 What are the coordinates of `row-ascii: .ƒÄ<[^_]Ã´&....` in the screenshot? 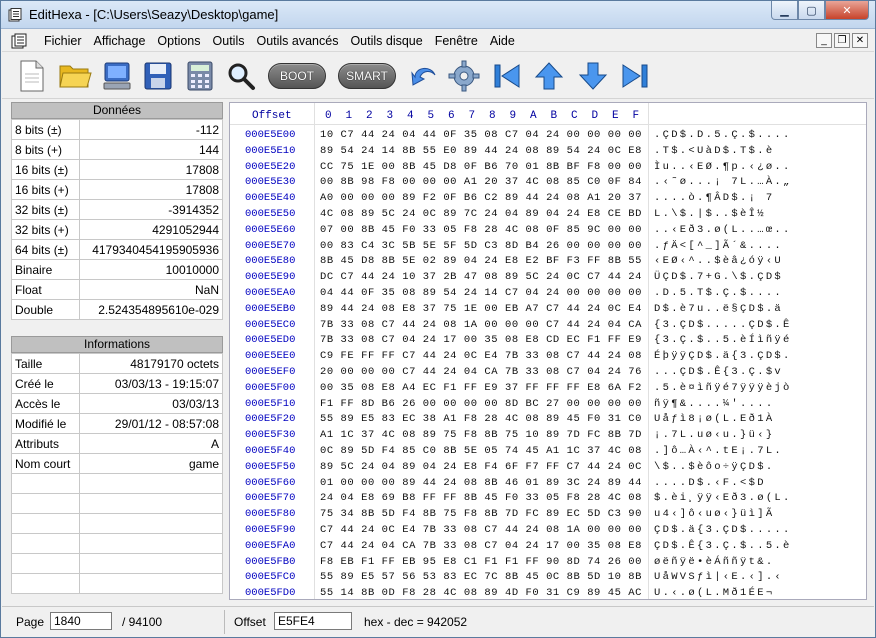 It's located at (718, 246).